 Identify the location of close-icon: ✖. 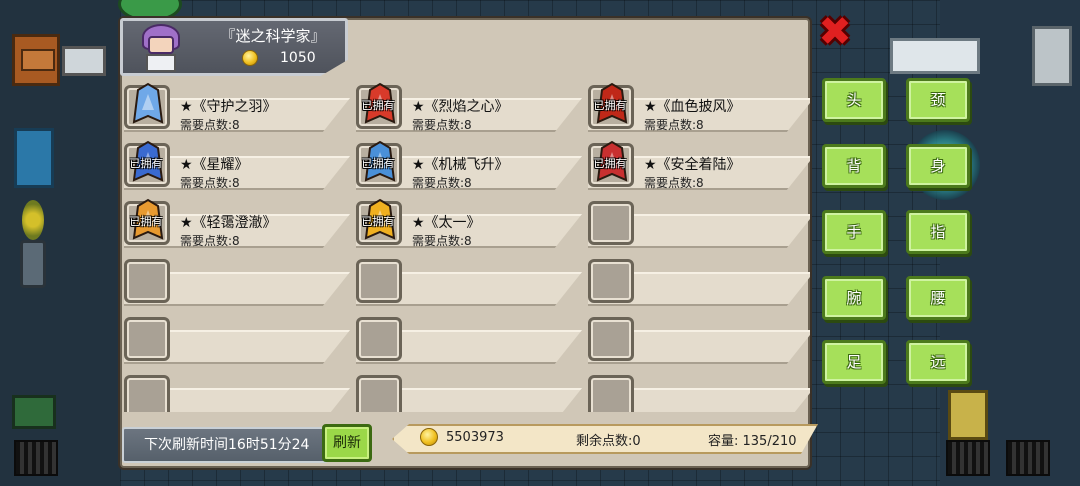
(835, 32).